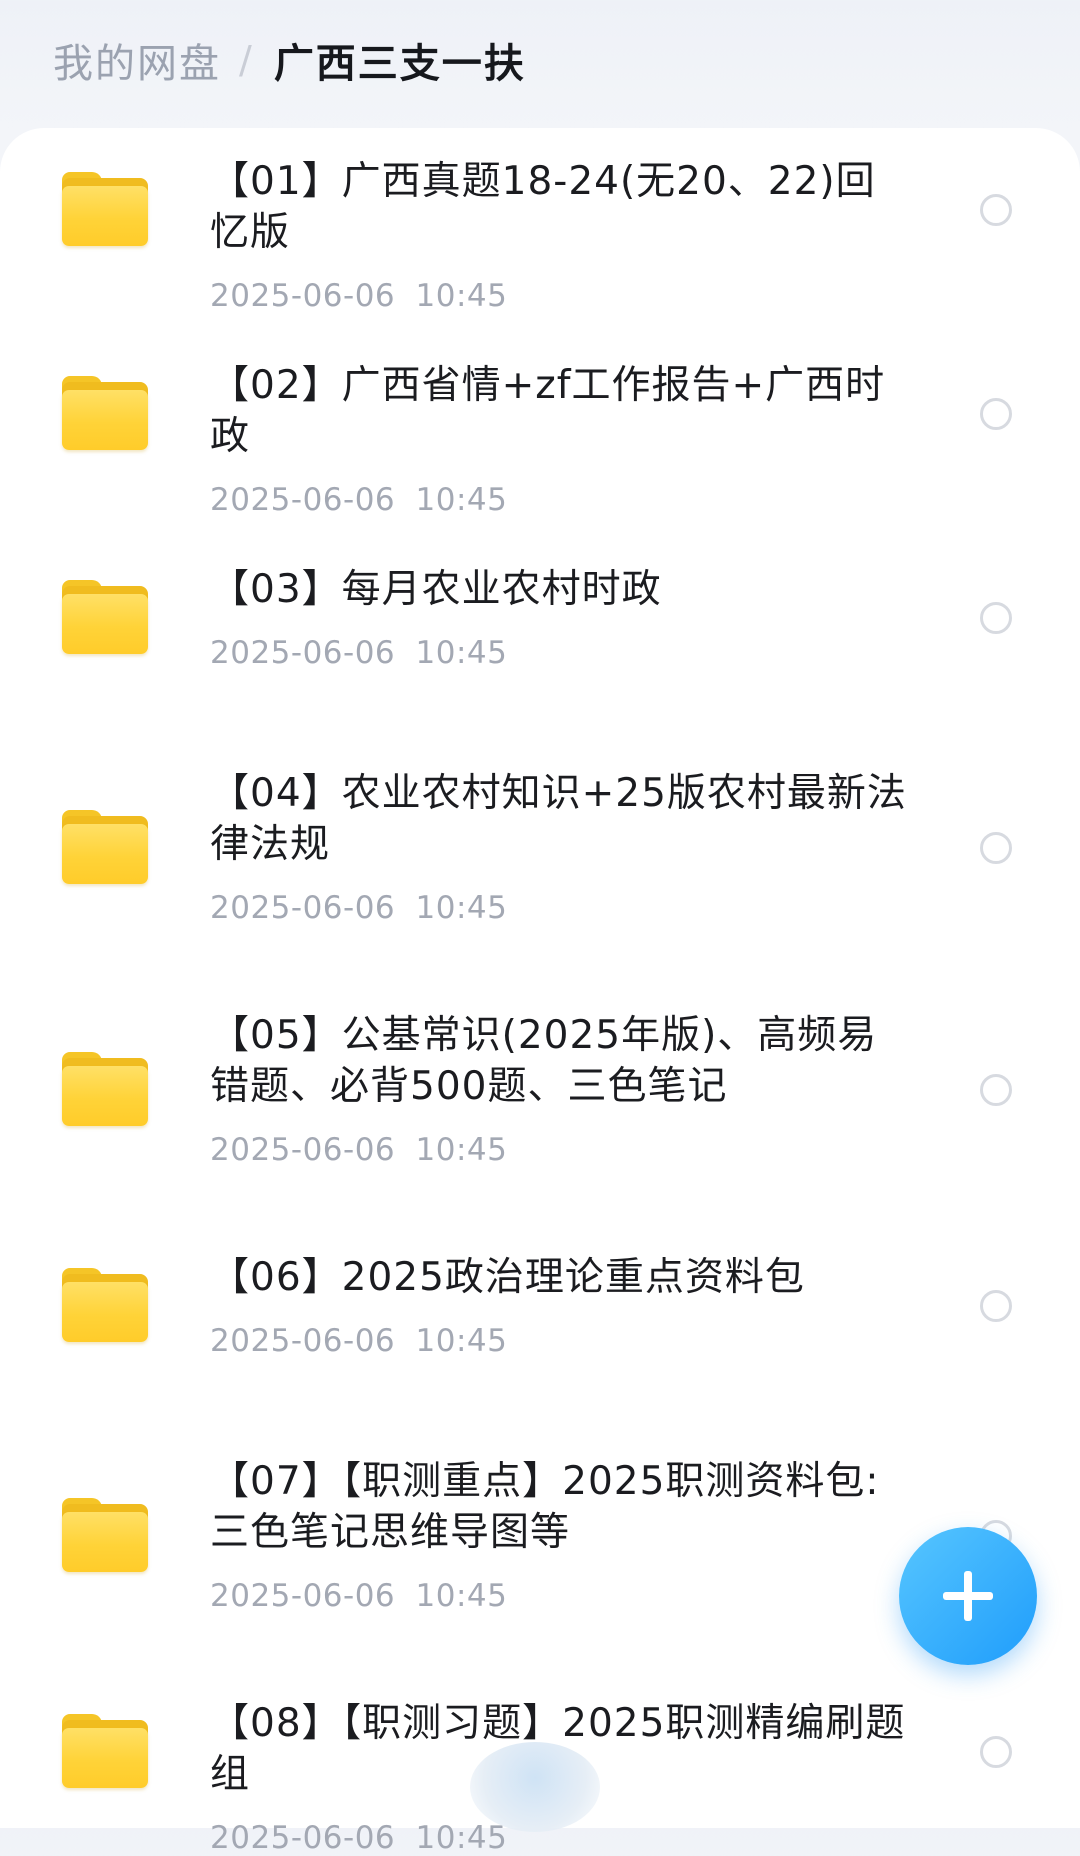 The width and height of the screenshot is (1080, 1856). What do you see at coordinates (544, 1061) in the screenshot?
I see `file-title: 【05】公基常识(2025年版)、高频易错题、必背500题、三色笔记` at bounding box center [544, 1061].